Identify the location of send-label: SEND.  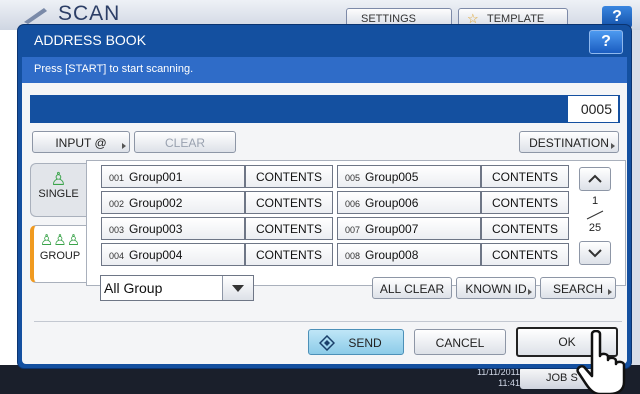
(365, 343).